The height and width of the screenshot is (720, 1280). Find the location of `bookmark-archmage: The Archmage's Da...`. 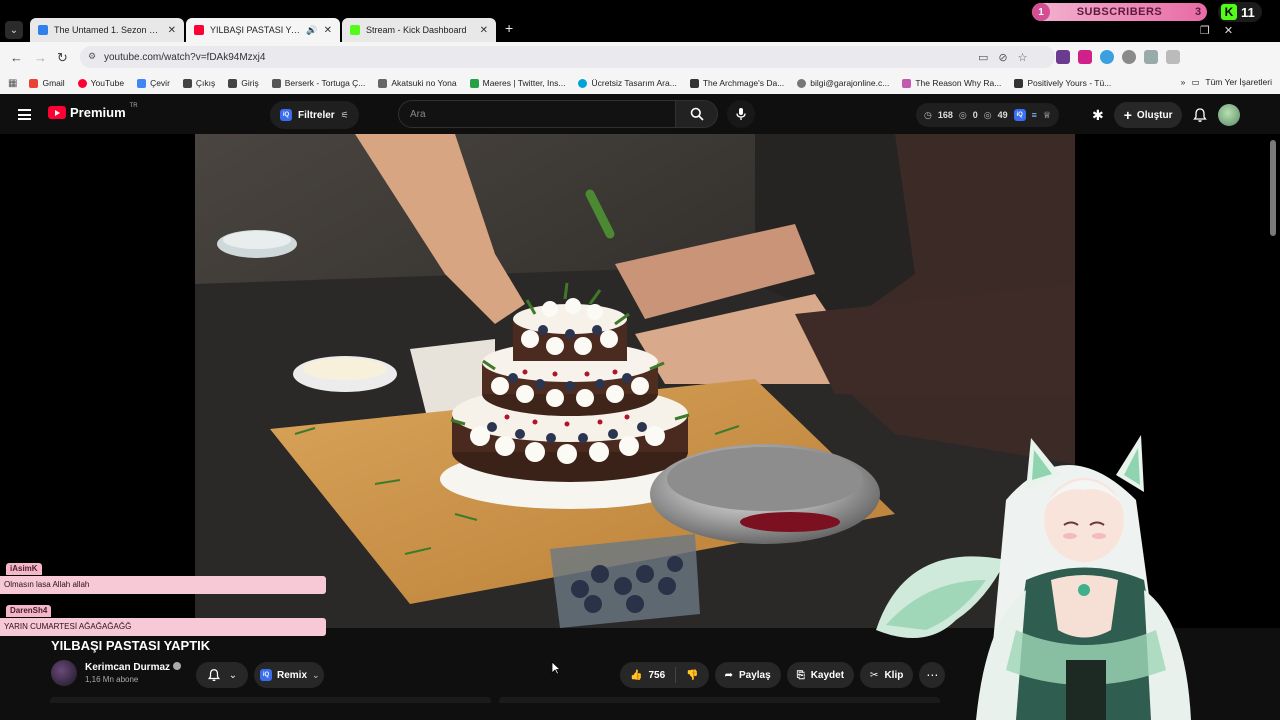

bookmark-archmage: The Archmage's Da... is located at coordinates (736, 83).